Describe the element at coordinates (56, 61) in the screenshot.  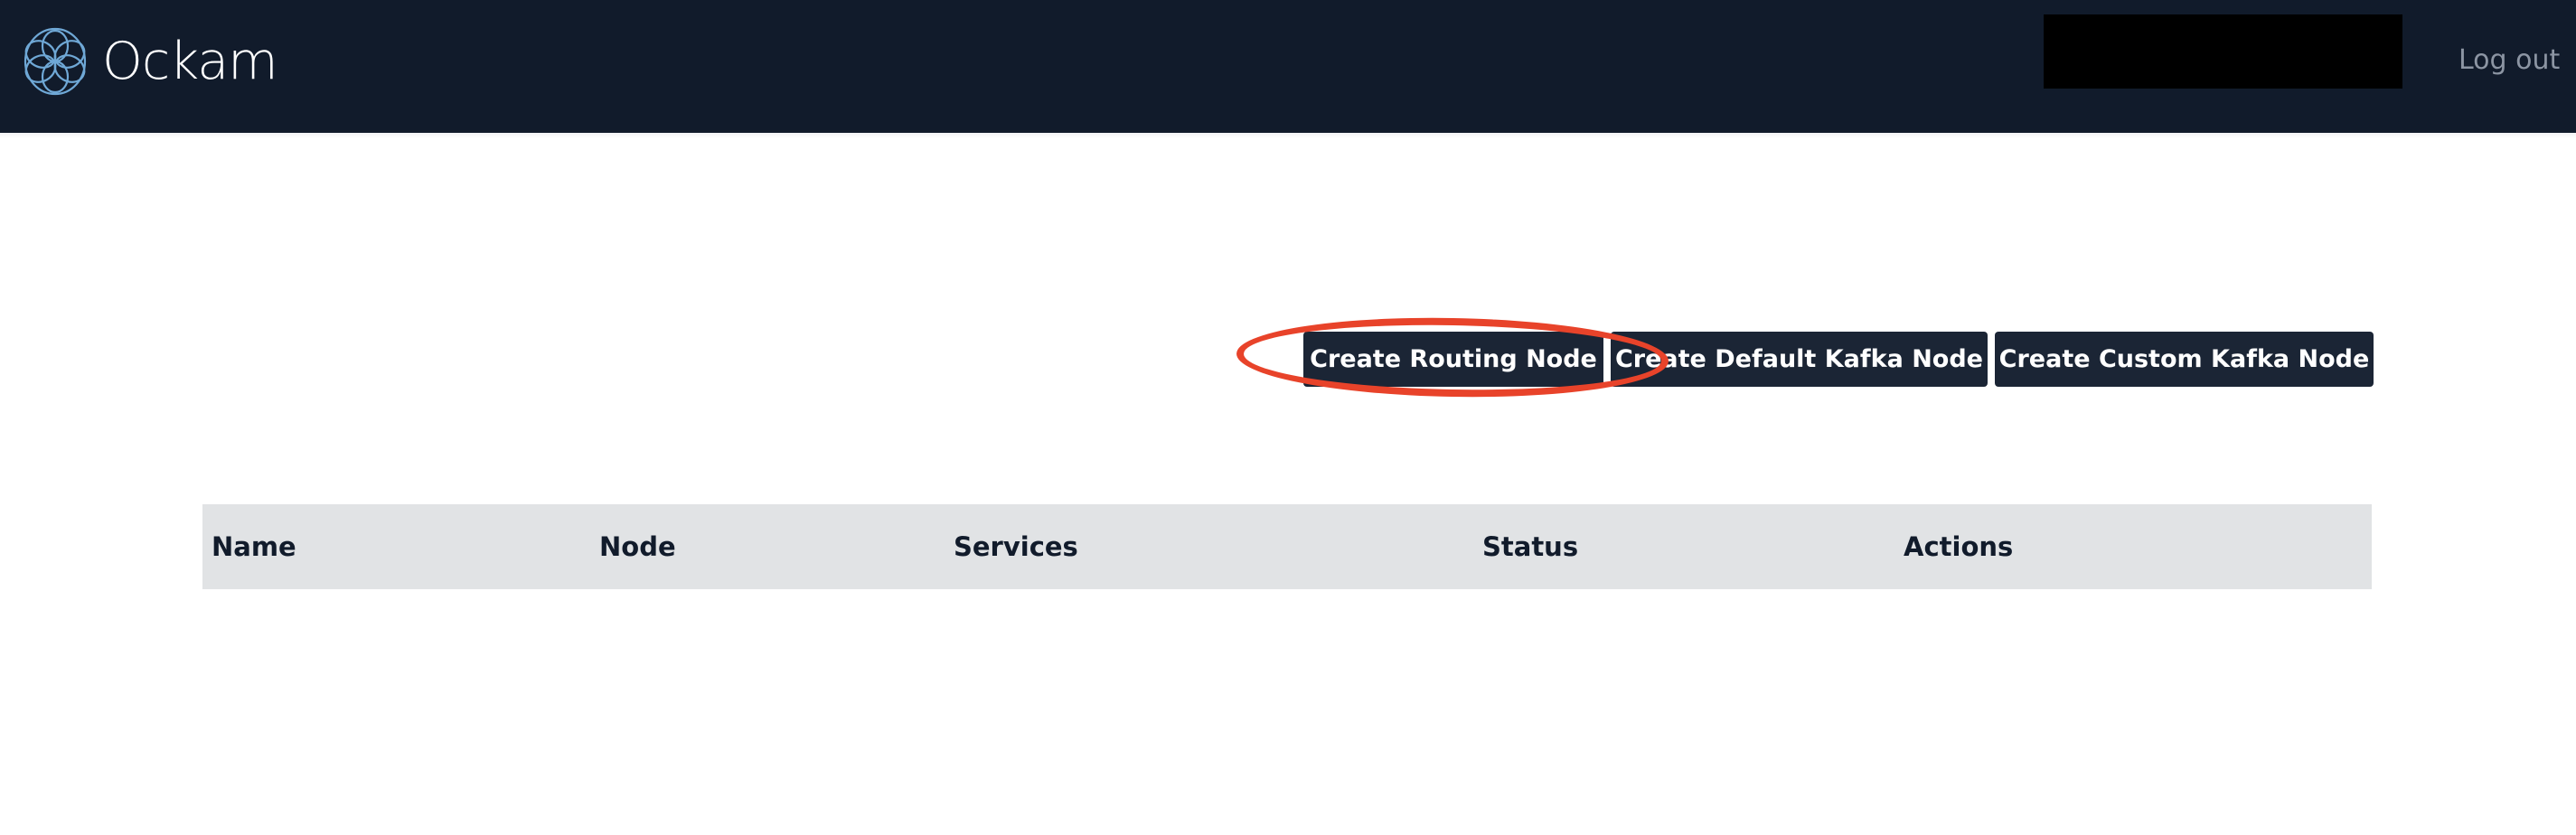
I see `ockam-logo-icon` at that location.